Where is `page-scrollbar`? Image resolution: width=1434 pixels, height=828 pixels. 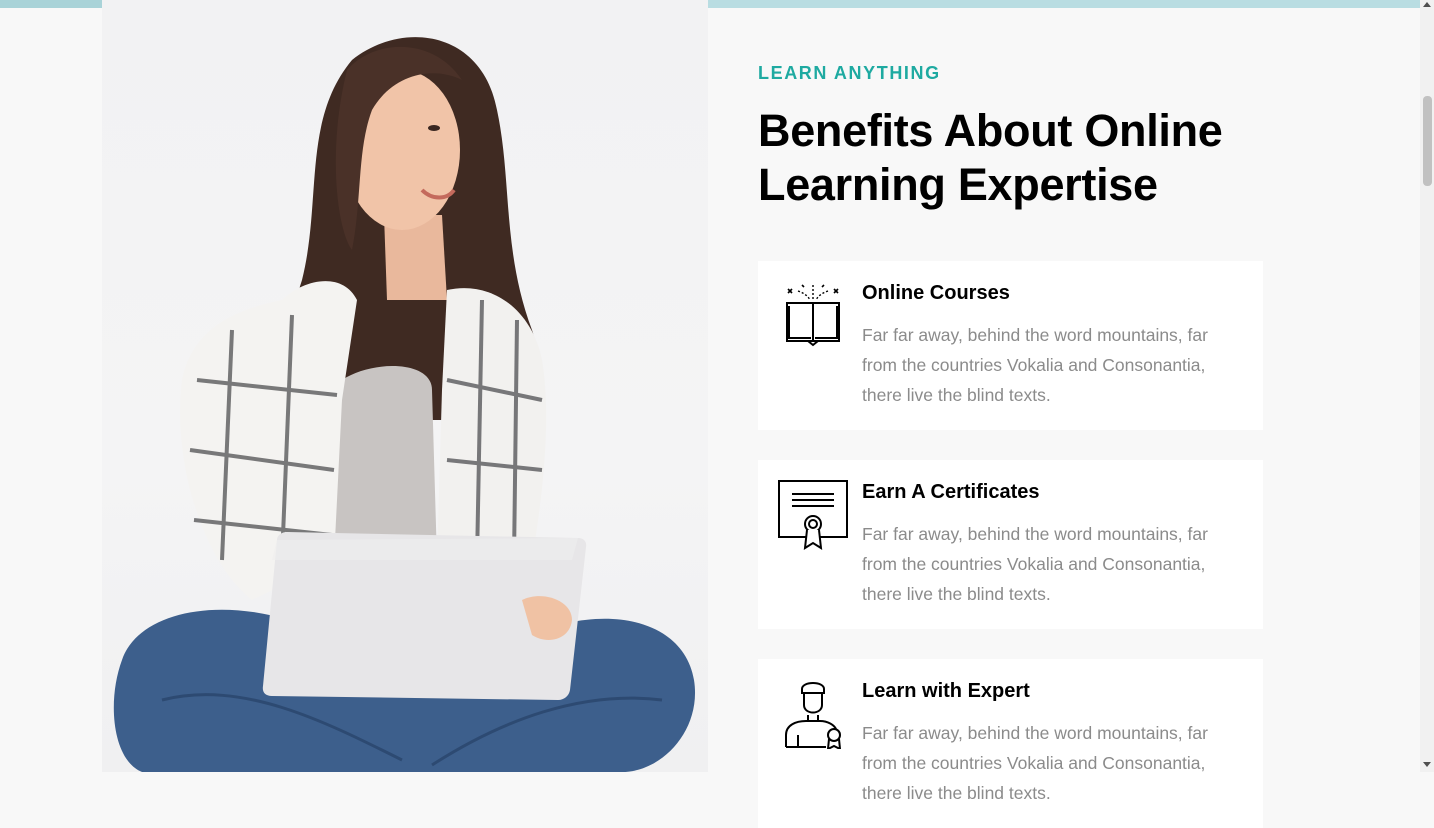 page-scrollbar is located at coordinates (1427, 386).